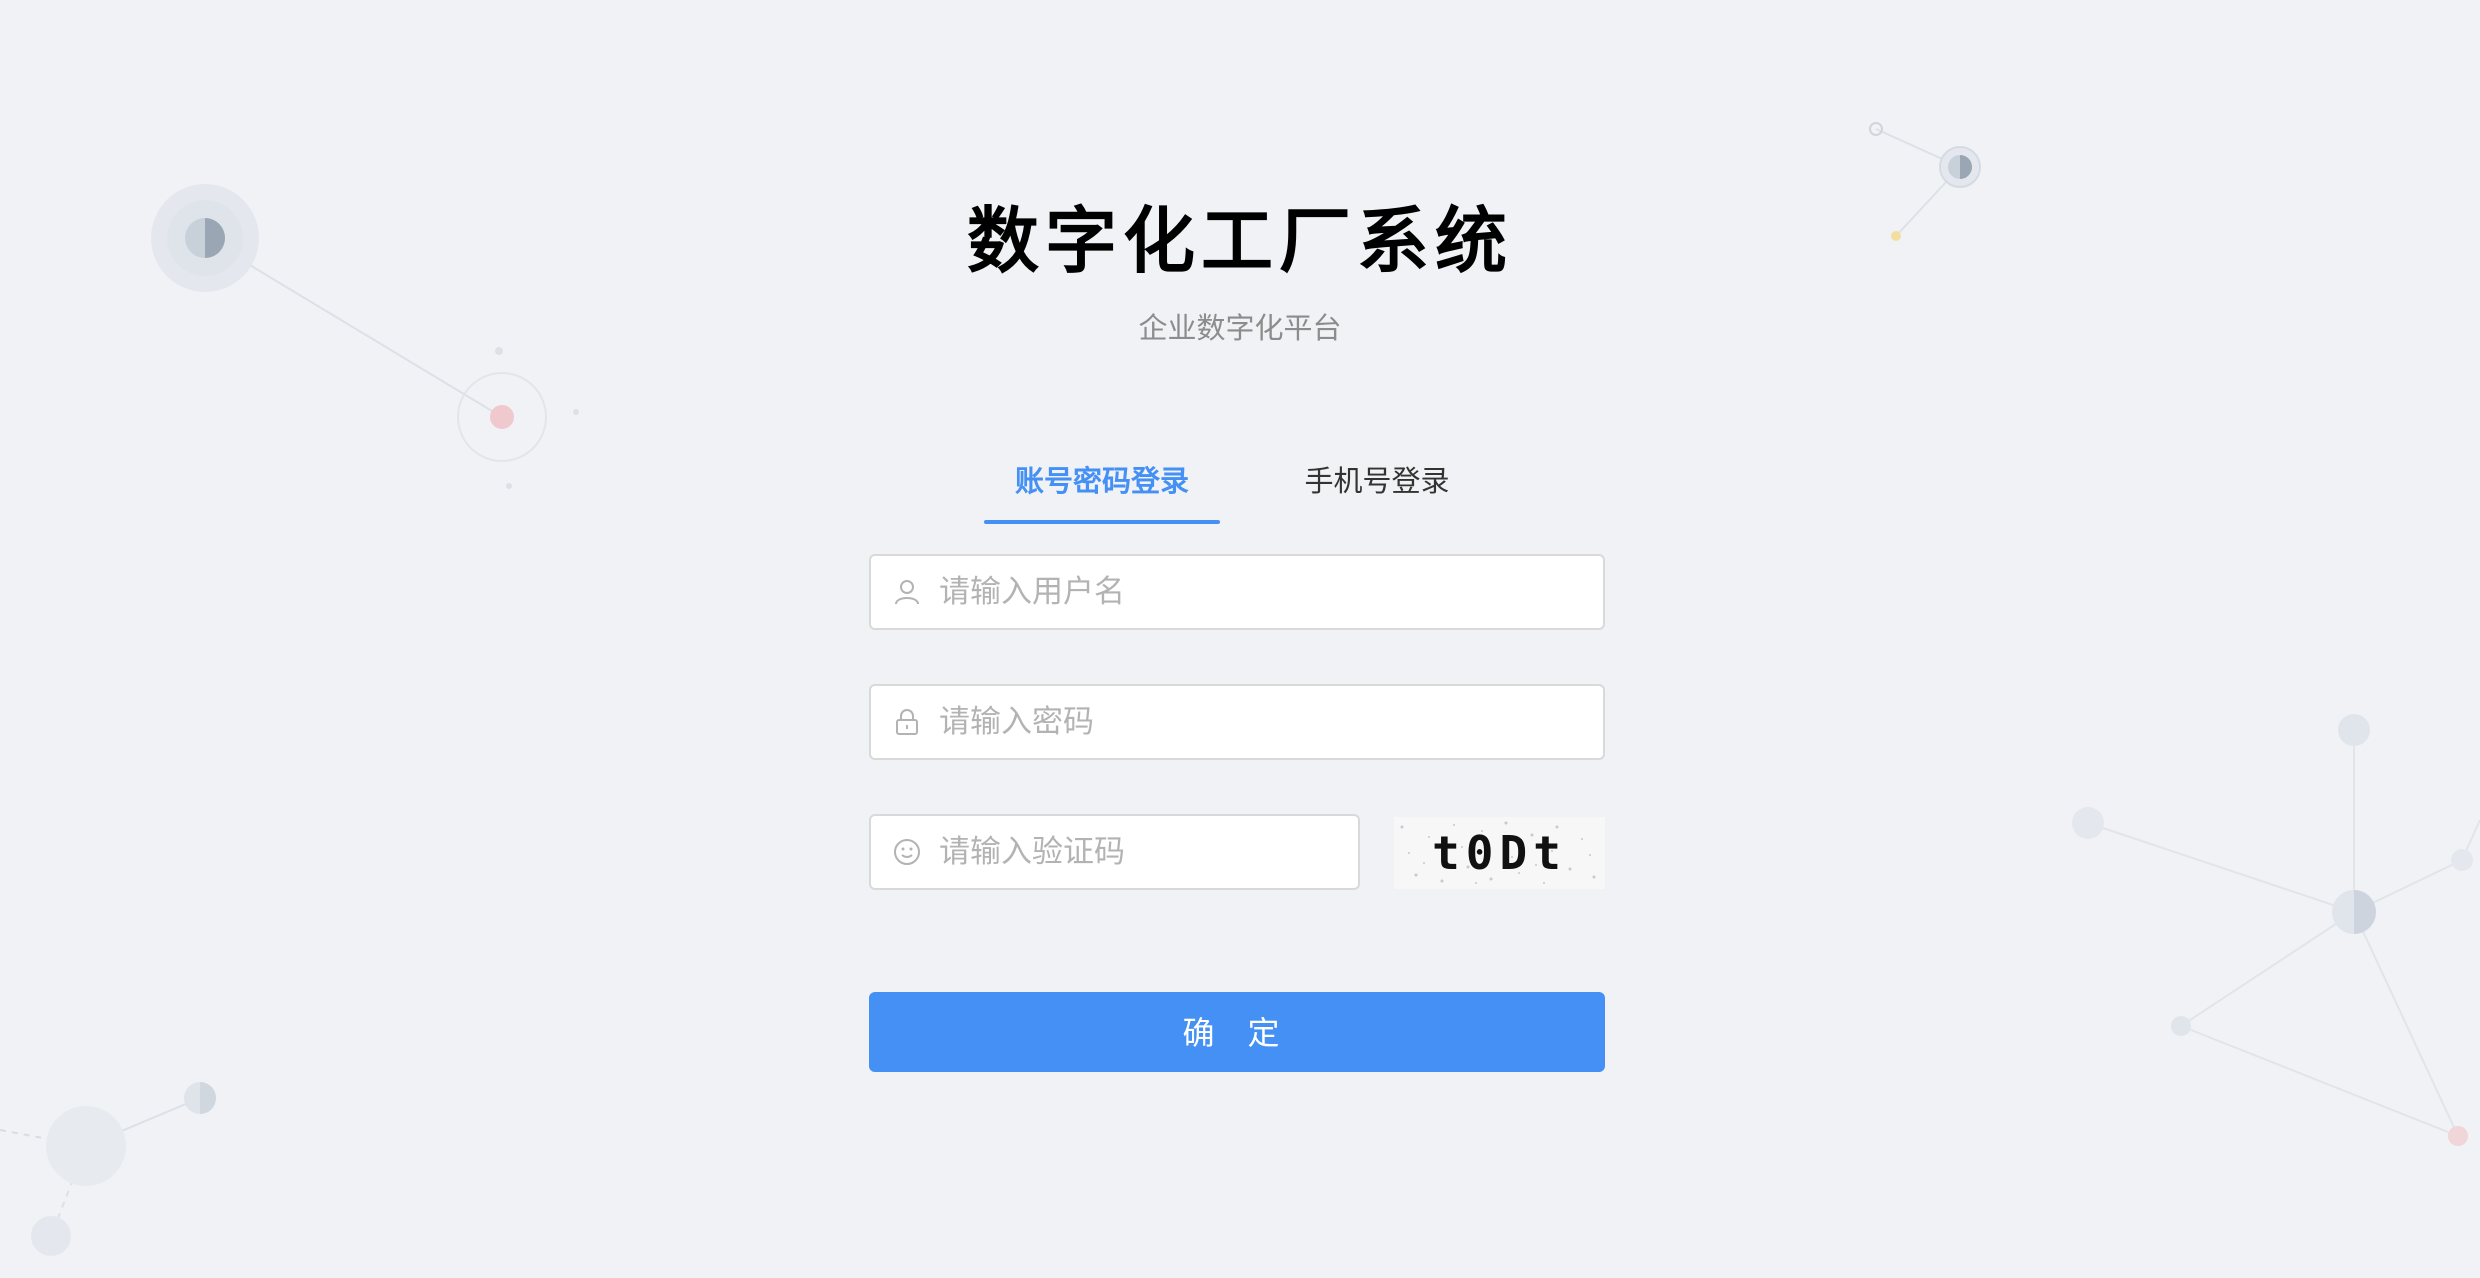  I want to click on network-graph-bottom-right, so click(2276, 930).